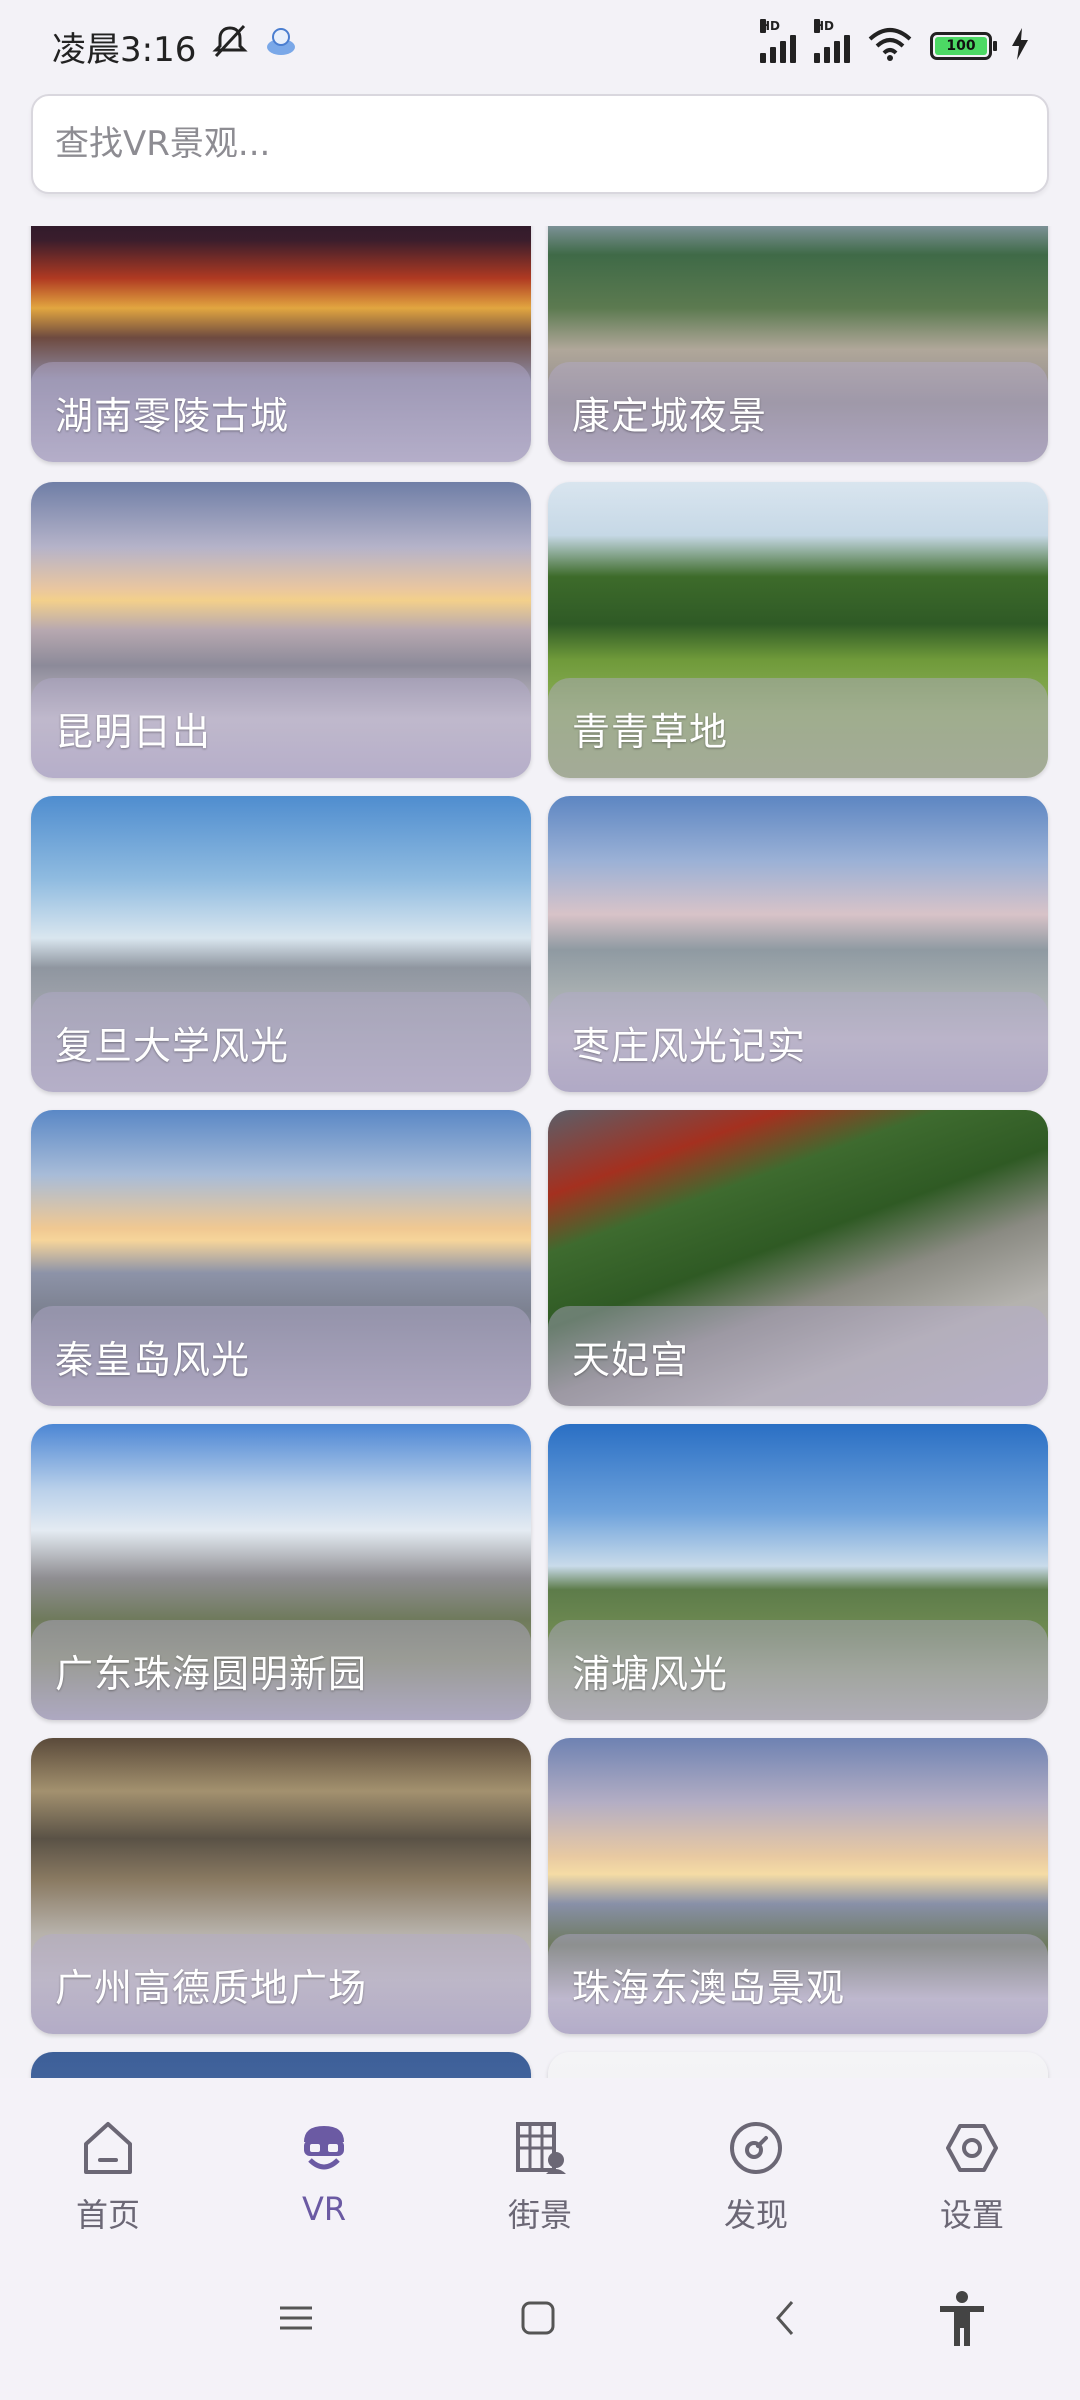 This screenshot has width=1080, height=2400. Describe the element at coordinates (550, 144) in the screenshot. I see `search-input` at that location.